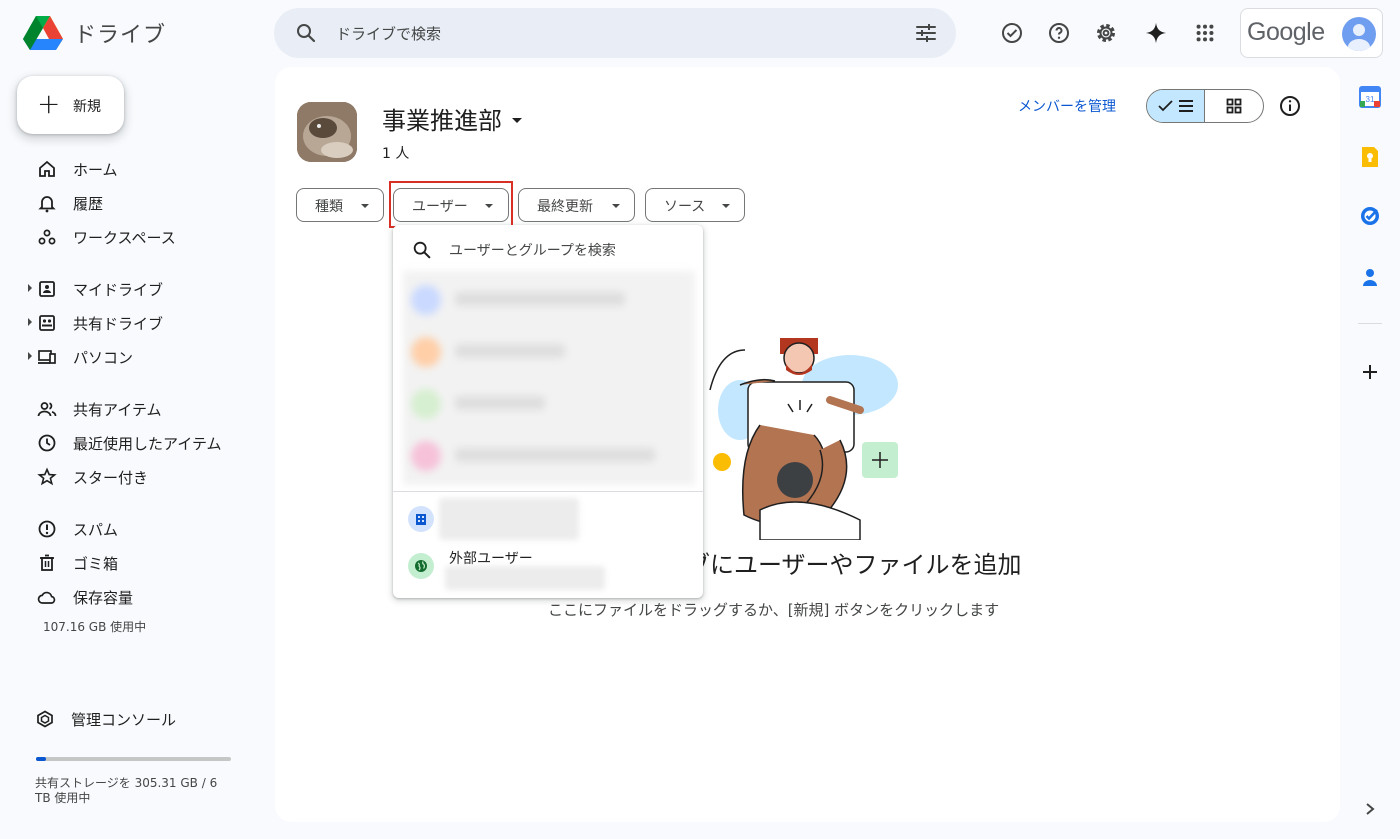 This screenshot has width=1400, height=839. I want to click on new-button: + 新規, so click(70, 105).